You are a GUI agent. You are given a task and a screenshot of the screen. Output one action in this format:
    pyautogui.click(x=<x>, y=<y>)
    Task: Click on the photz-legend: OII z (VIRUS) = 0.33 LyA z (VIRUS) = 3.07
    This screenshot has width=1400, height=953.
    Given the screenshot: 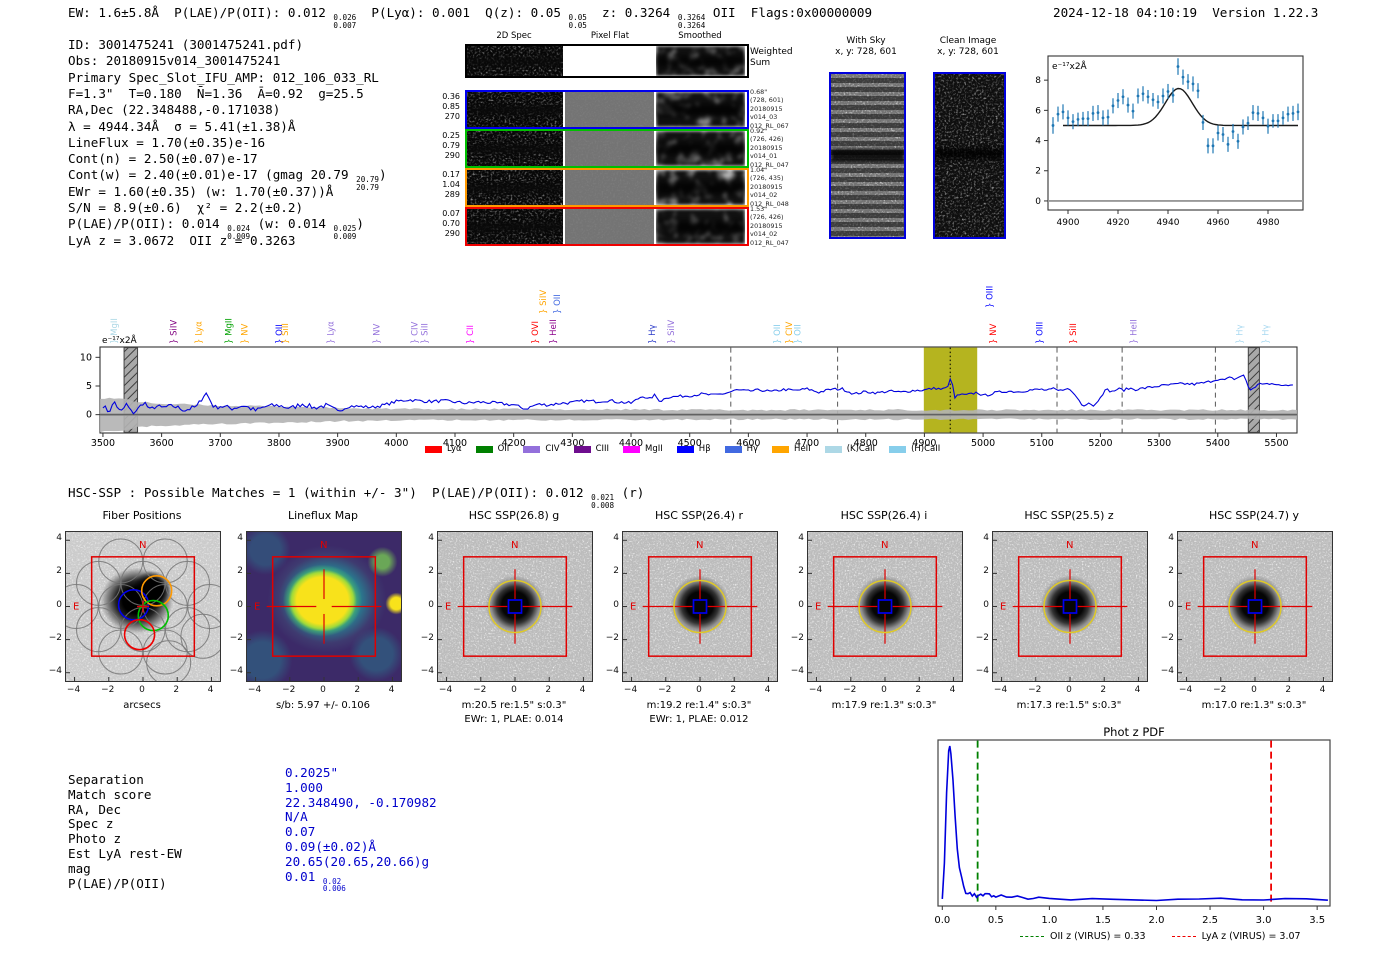 What is the action you would take?
    pyautogui.click(x=1160, y=936)
    